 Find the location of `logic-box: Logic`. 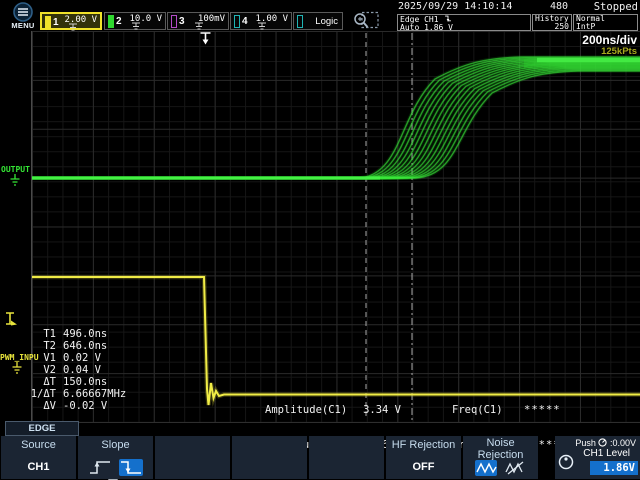

logic-box: Logic is located at coordinates (318, 21).